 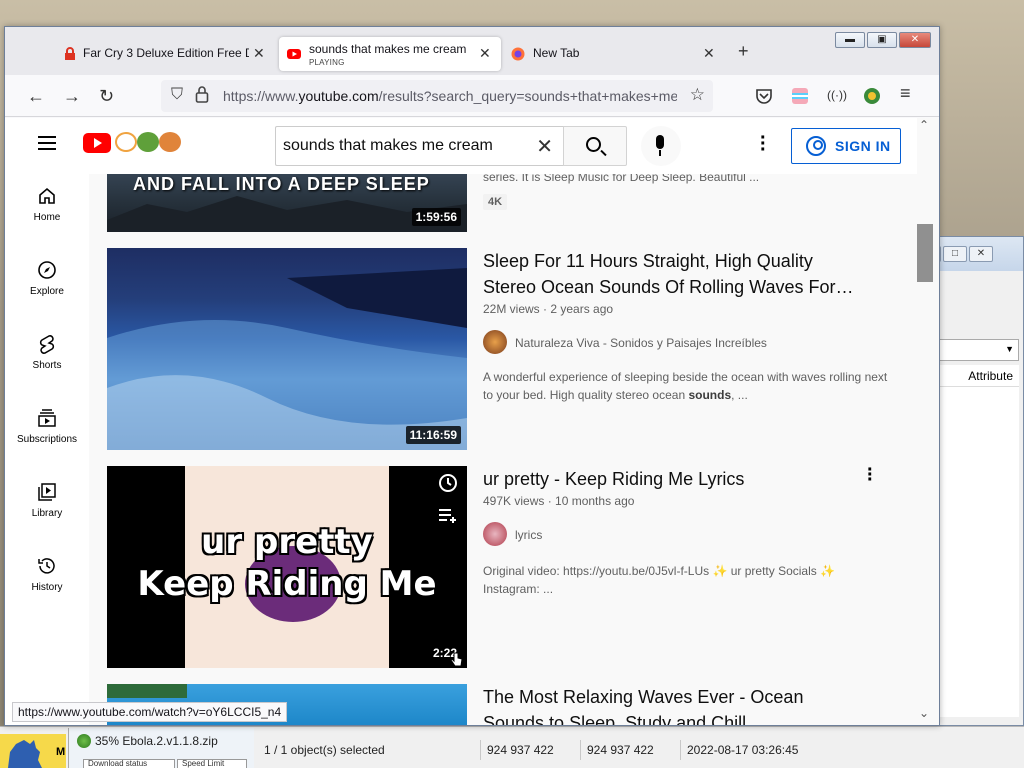 I want to click on tab-speed-limit: Speed Limit, so click(x=212, y=763).